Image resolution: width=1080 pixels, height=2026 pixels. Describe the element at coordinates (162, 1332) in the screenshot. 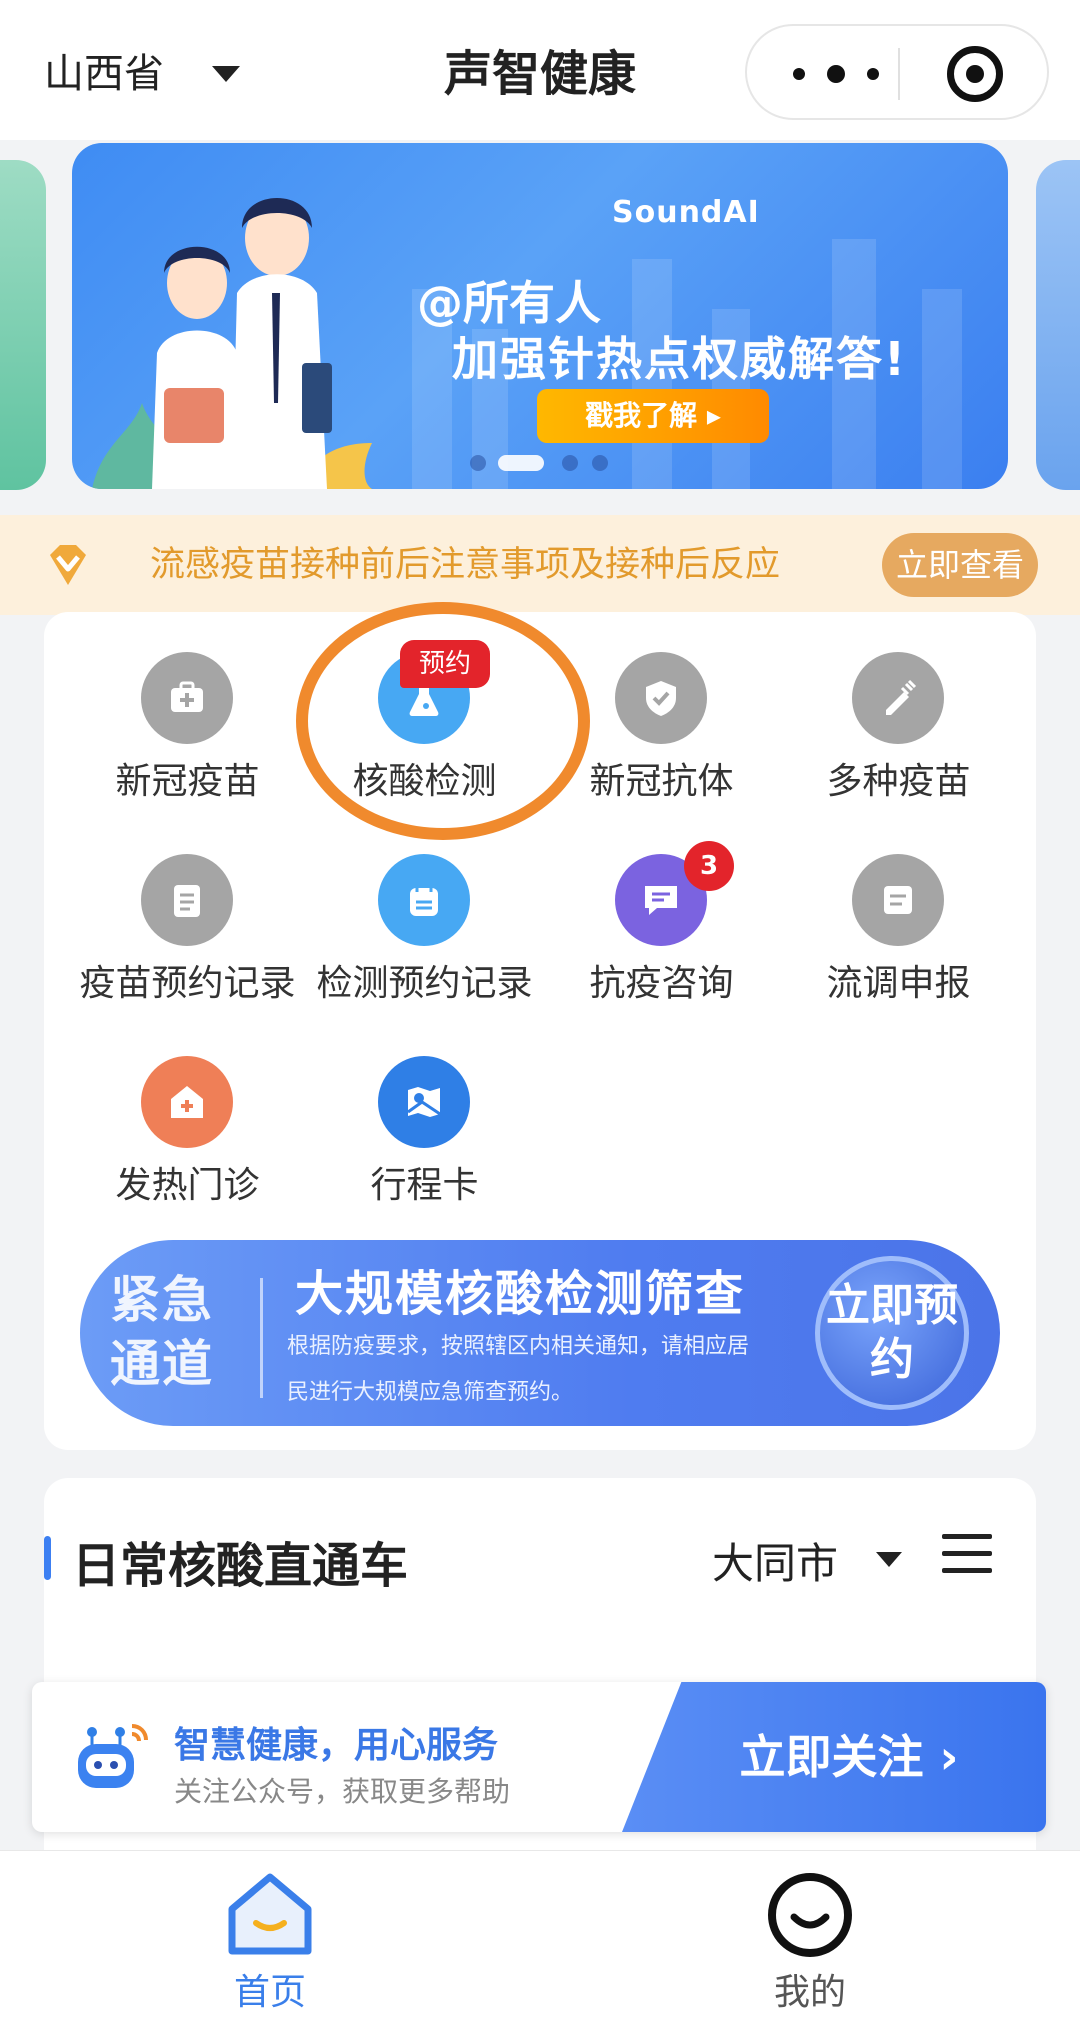

I see `emergency-channel-label: 紧急通道` at that location.